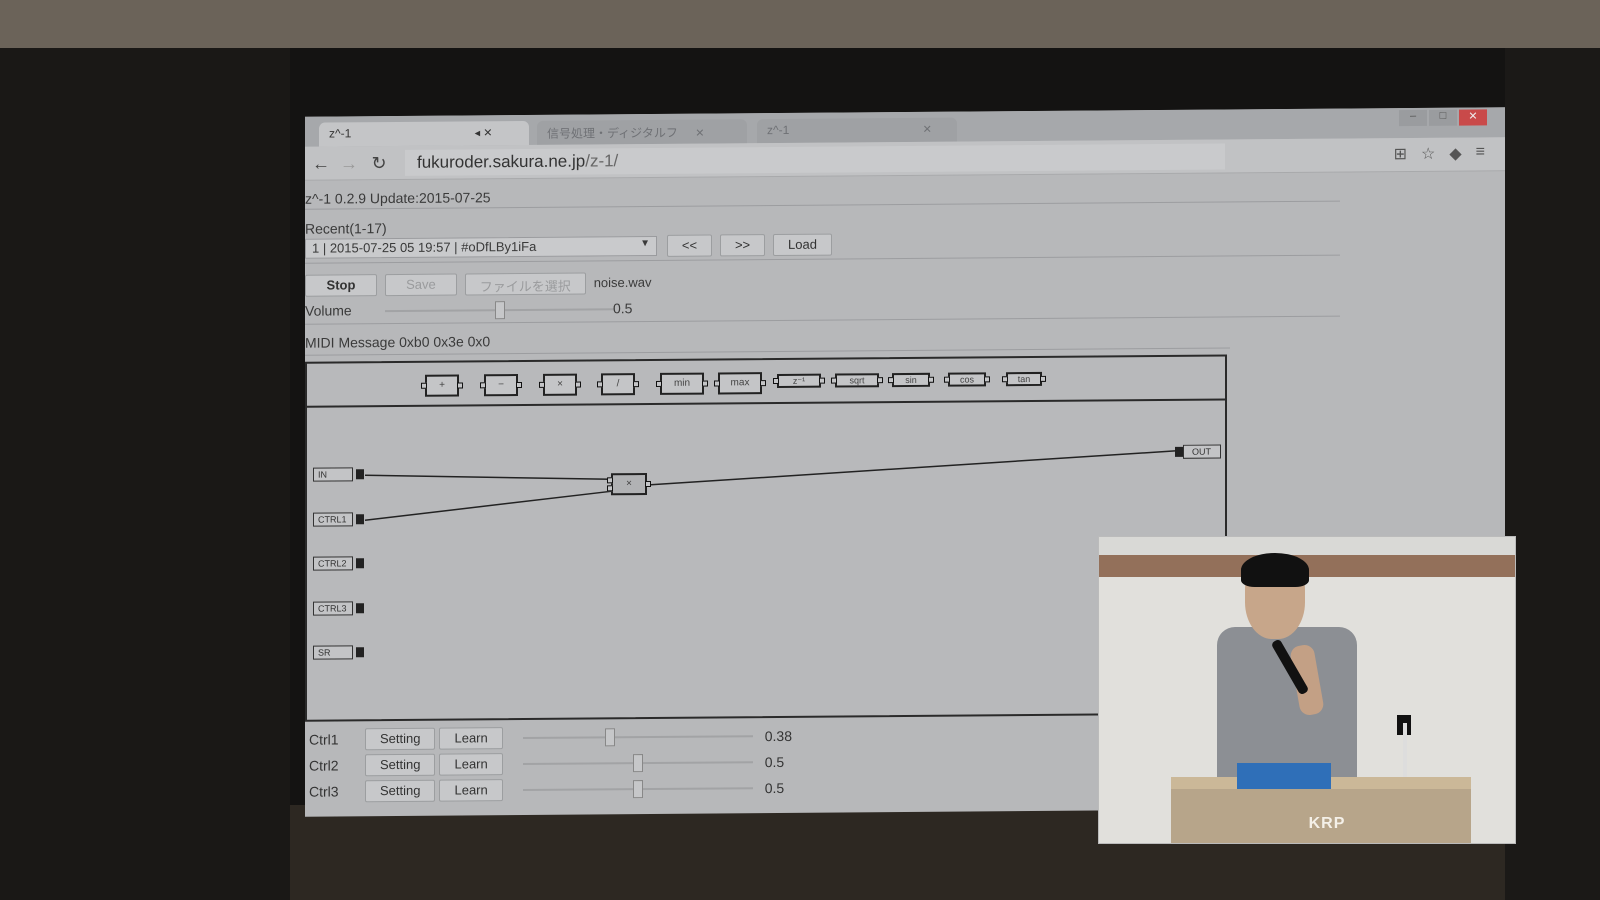  I want to click on multiply-node: ×, so click(629, 484).